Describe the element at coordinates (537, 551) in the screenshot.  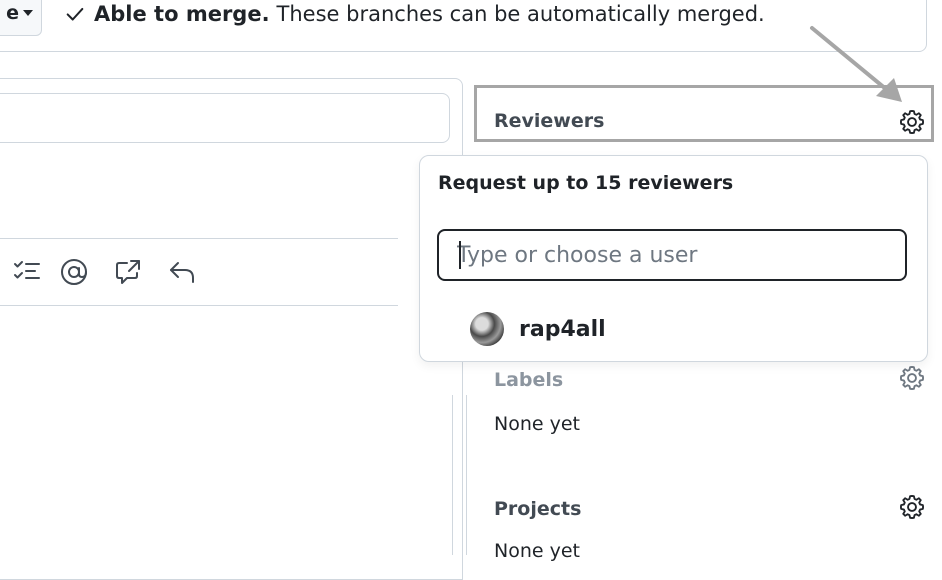
I see `projects-value: None yet` at that location.